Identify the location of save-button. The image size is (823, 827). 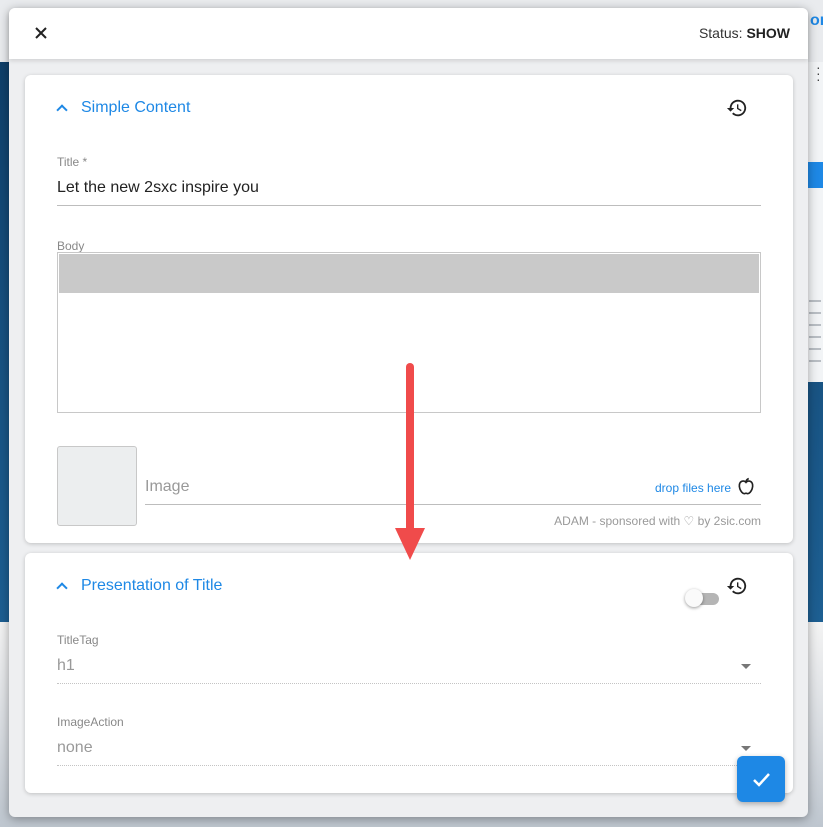
(761, 779).